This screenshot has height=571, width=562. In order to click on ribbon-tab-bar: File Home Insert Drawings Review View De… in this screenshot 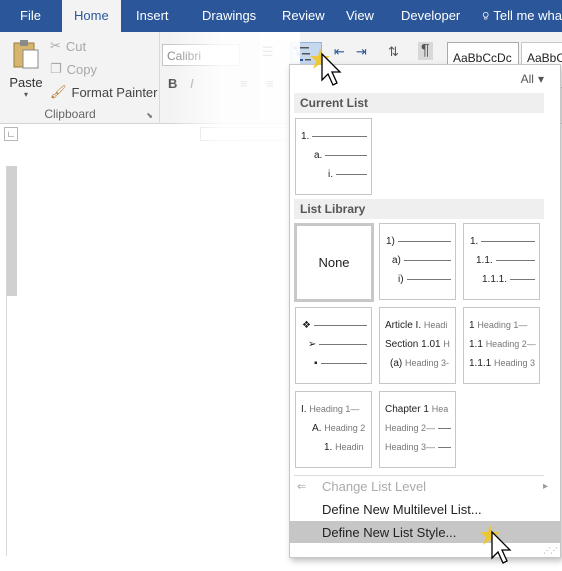, I will do `click(281, 16)`.